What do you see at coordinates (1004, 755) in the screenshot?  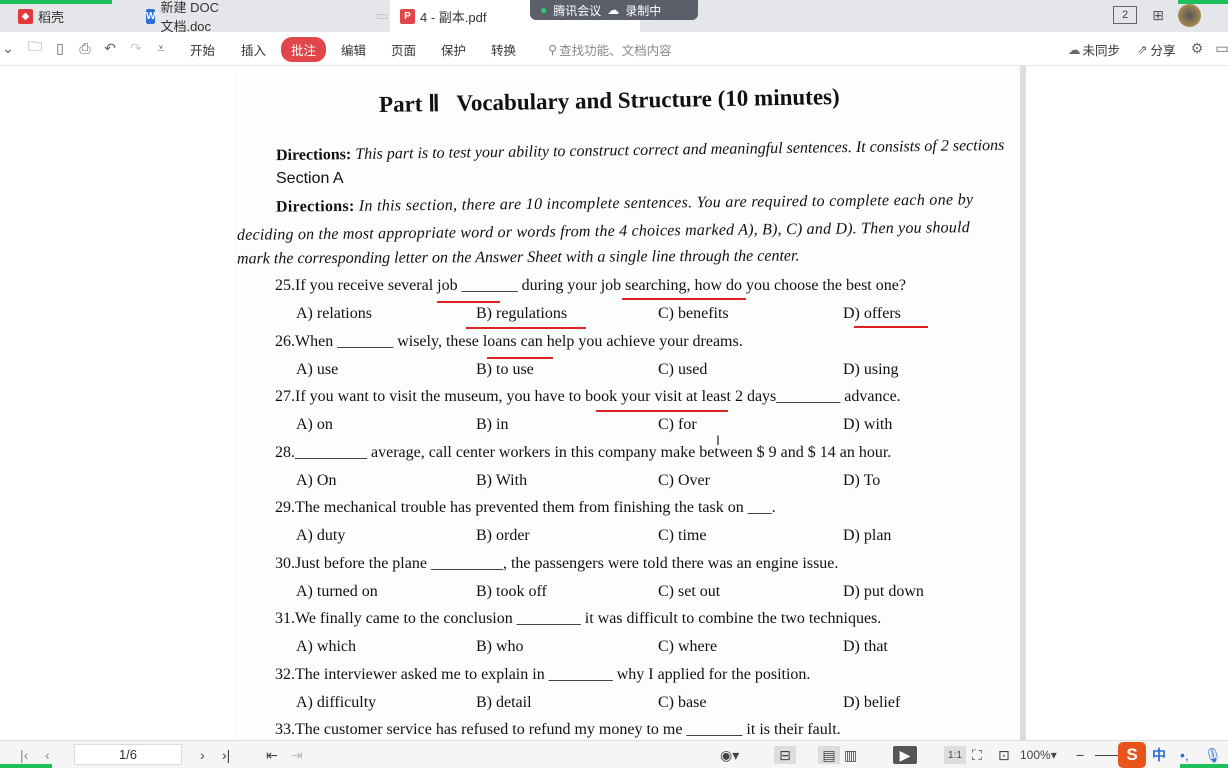 I see `fit-width-icon: ⊡` at bounding box center [1004, 755].